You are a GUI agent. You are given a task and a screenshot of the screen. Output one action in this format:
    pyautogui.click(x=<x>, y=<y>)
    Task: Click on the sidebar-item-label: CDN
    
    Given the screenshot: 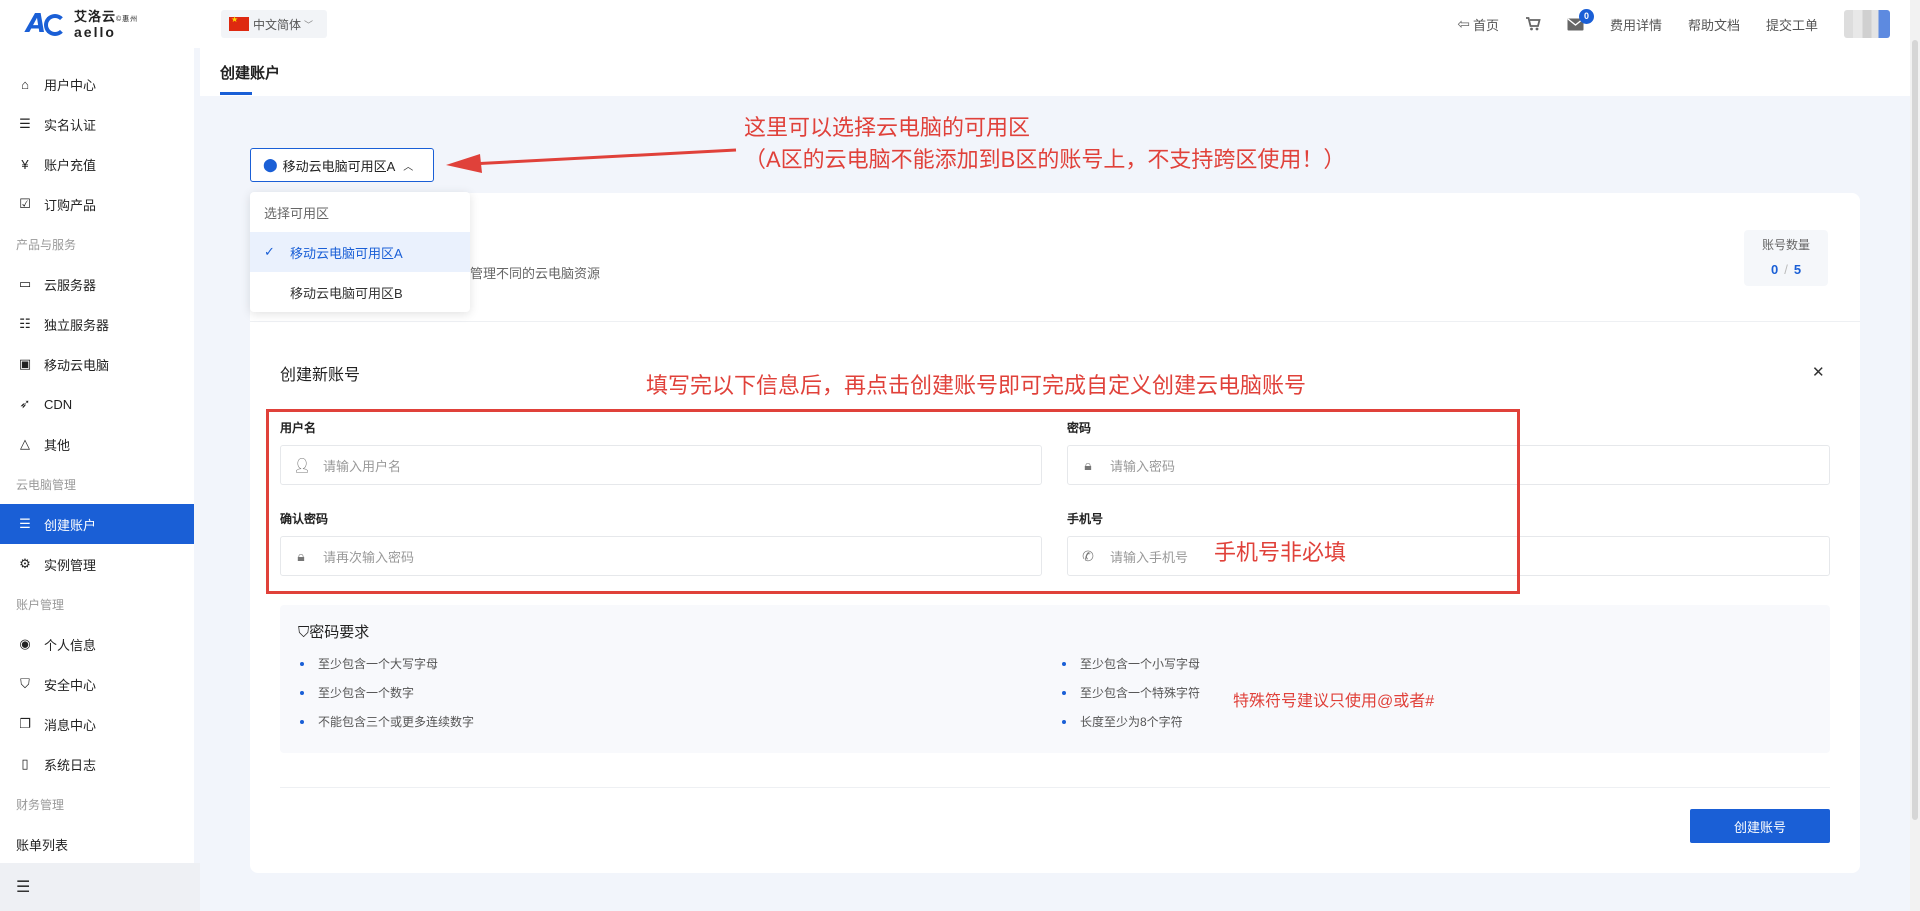 What is the action you would take?
    pyautogui.click(x=58, y=404)
    